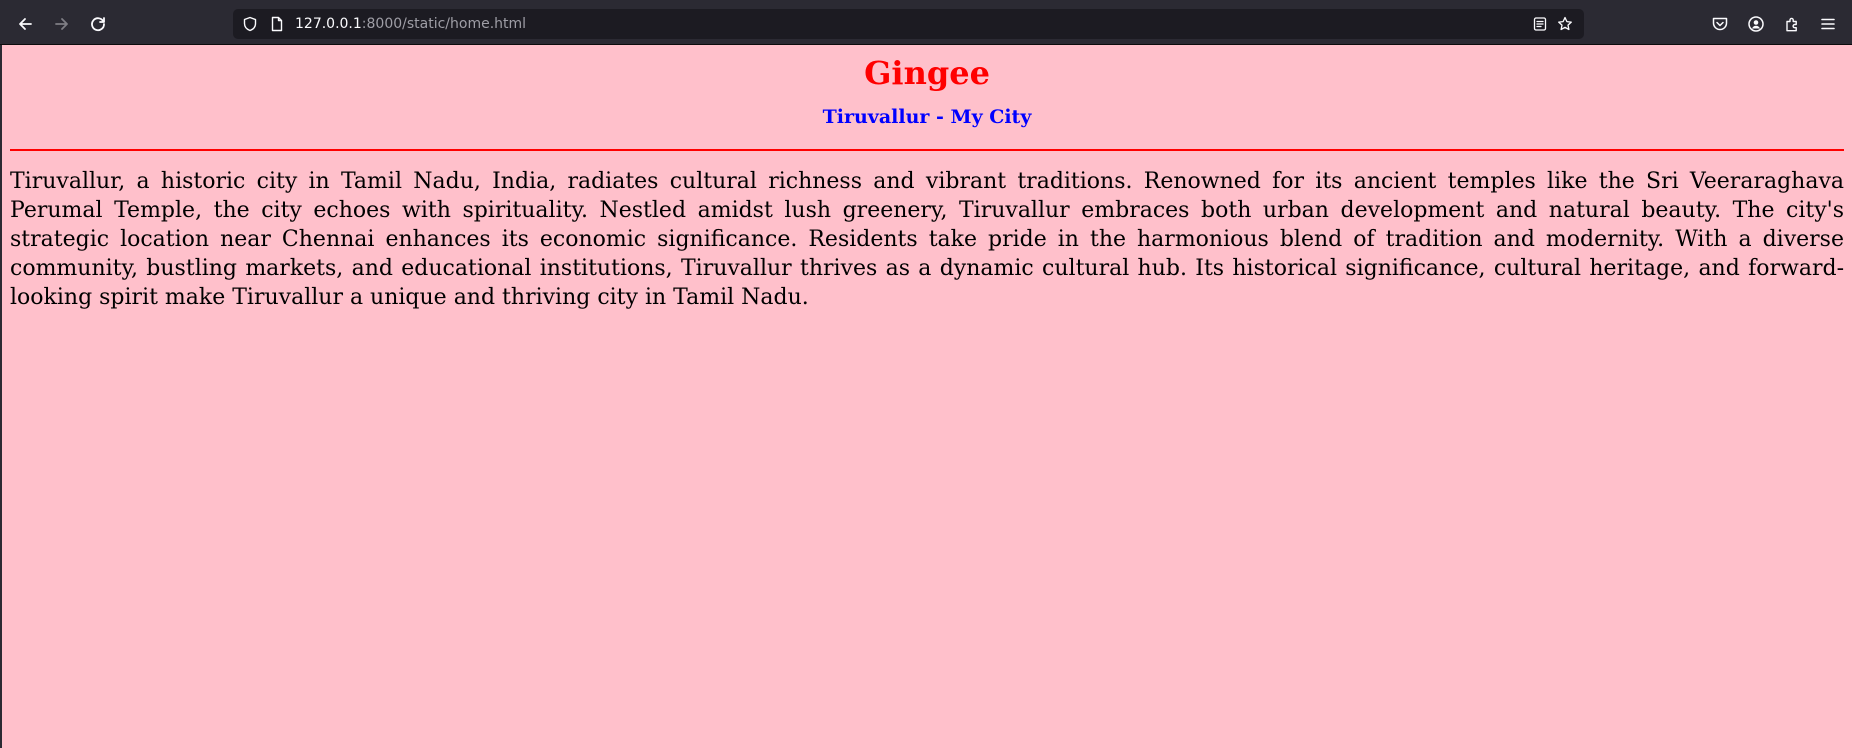 This screenshot has width=1852, height=748. I want to click on pocket-icon, so click(1720, 24).